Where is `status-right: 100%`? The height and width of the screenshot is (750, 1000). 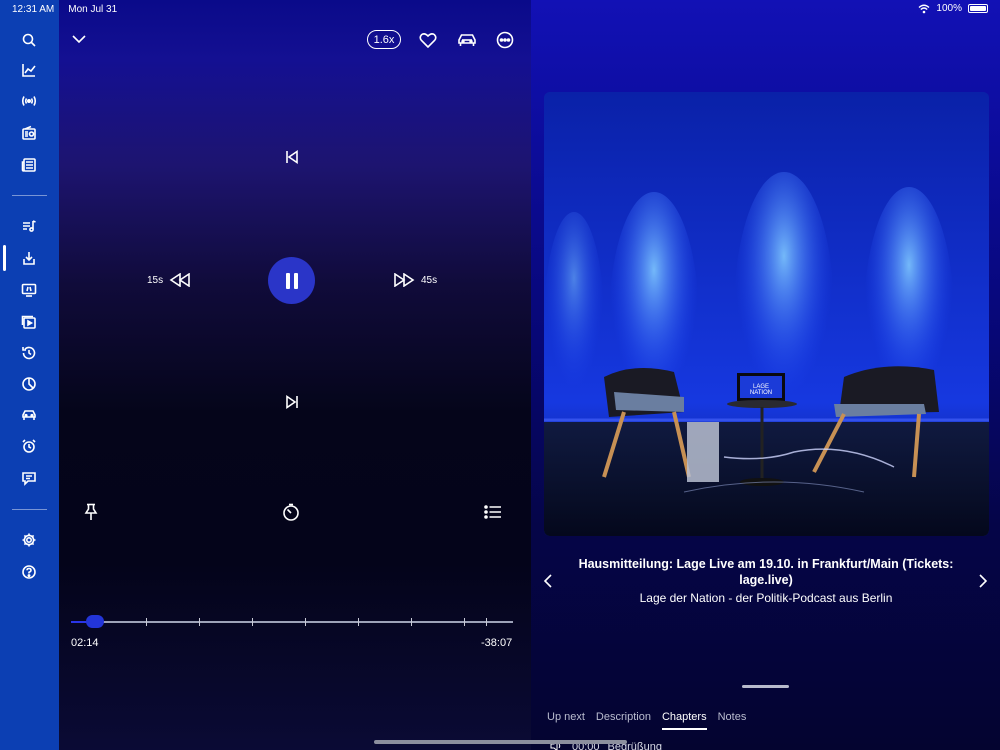 status-right: 100% is located at coordinates (953, 8).